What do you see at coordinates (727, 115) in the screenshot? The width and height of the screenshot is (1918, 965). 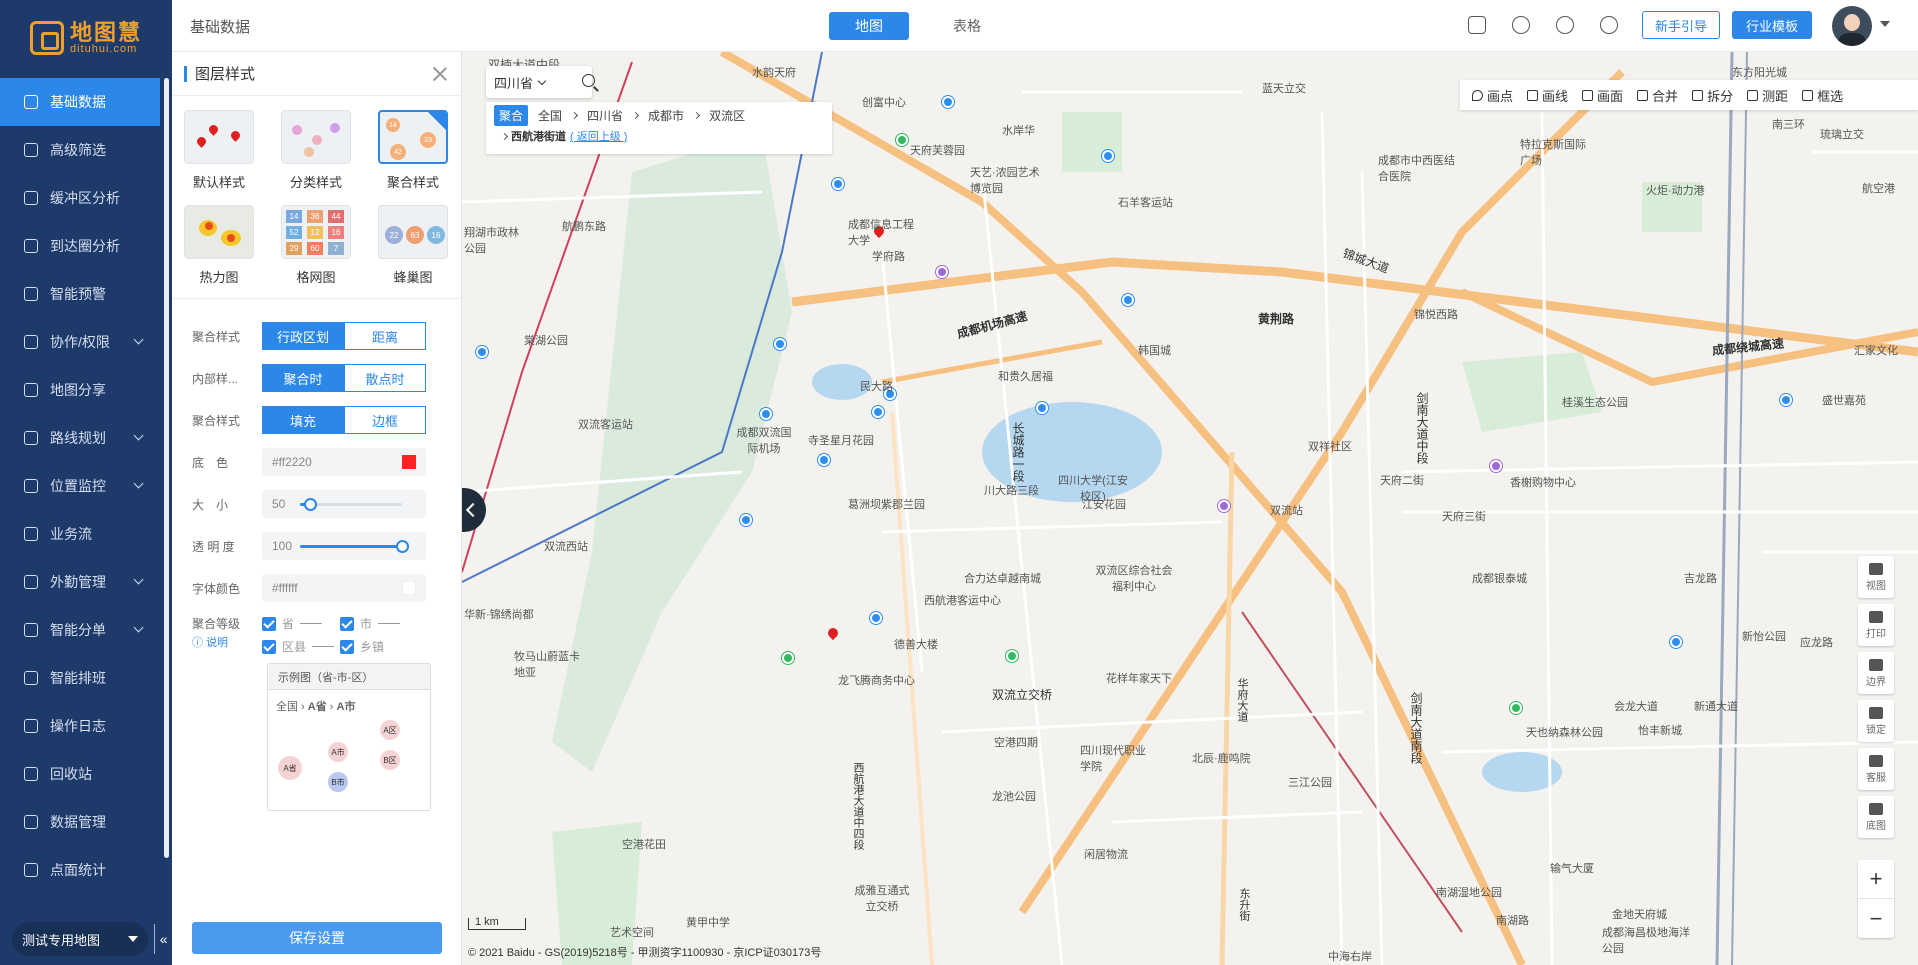 I see `crumb-district: 双流区` at bounding box center [727, 115].